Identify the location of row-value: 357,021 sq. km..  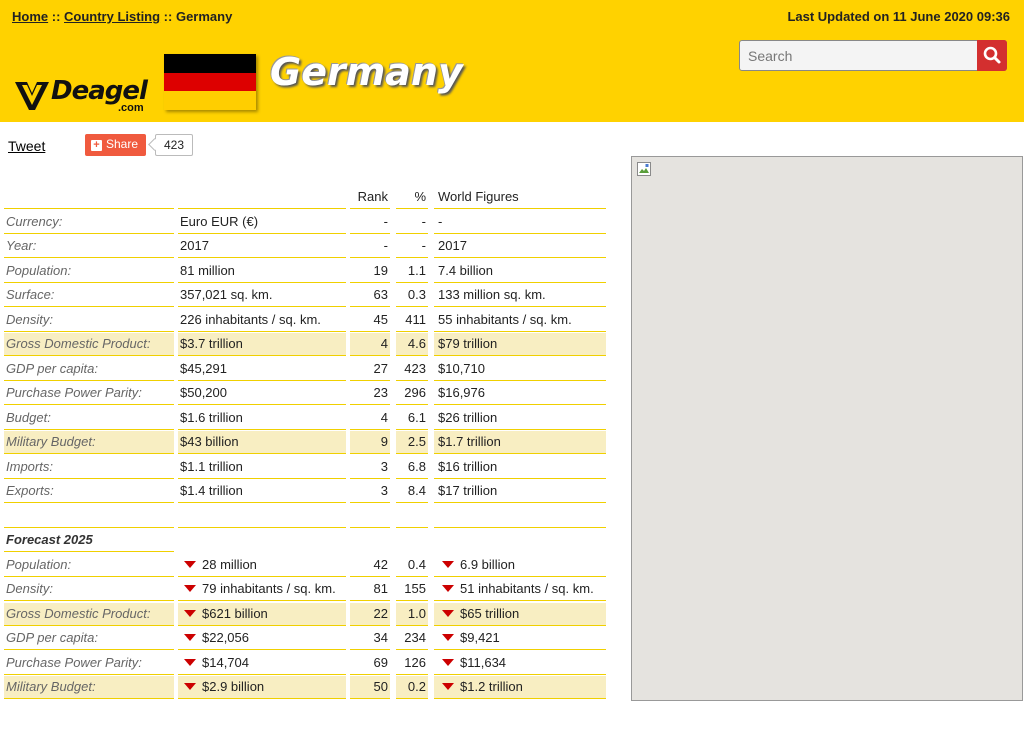
(262, 295).